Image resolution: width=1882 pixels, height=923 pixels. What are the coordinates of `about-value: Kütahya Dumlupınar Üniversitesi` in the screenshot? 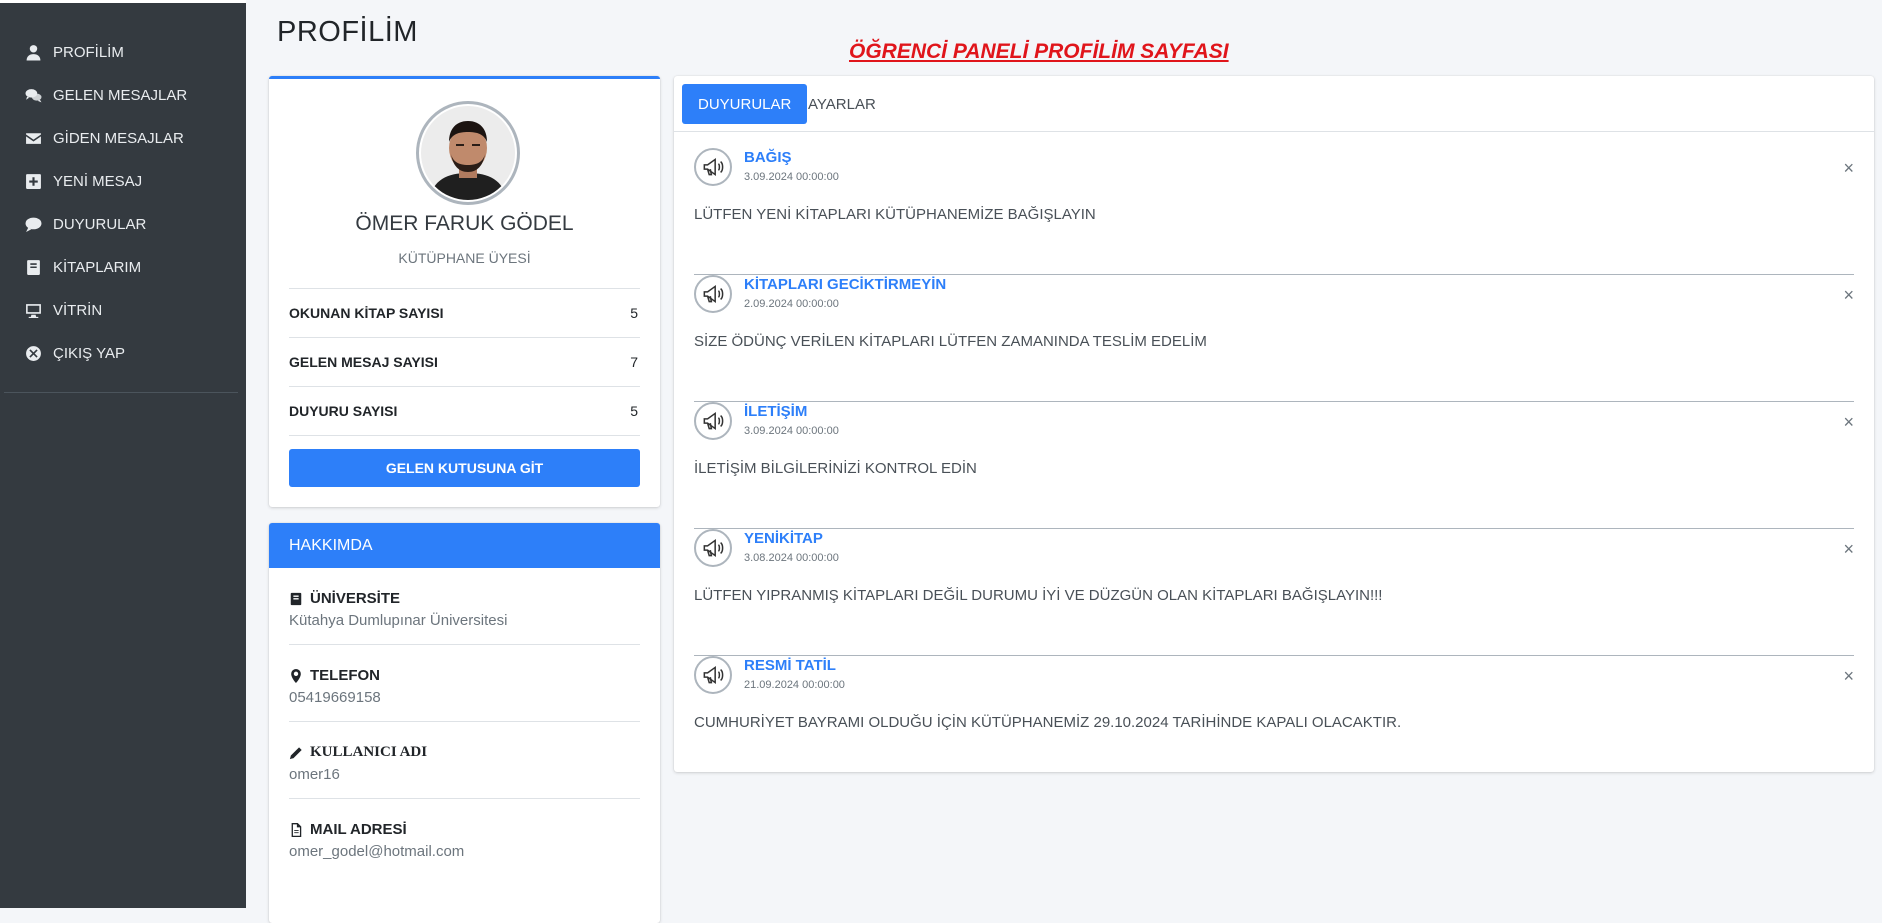 It's located at (398, 620).